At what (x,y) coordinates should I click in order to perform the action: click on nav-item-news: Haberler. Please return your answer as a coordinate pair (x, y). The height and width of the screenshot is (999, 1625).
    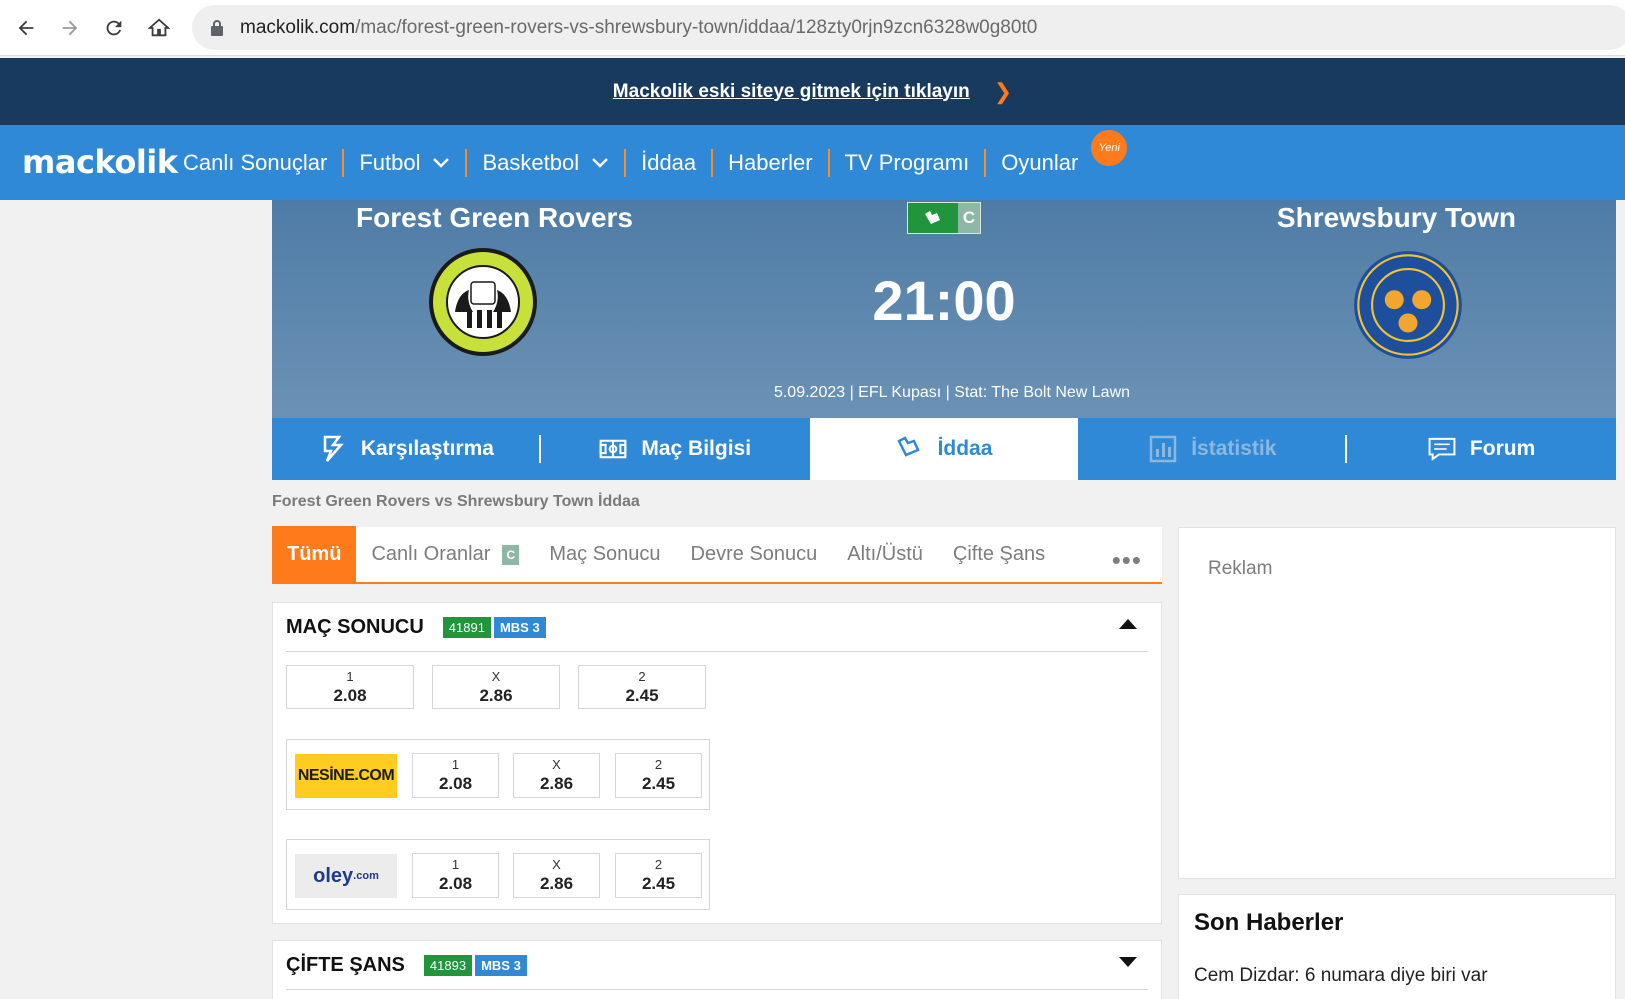
    Looking at the image, I should click on (770, 163).